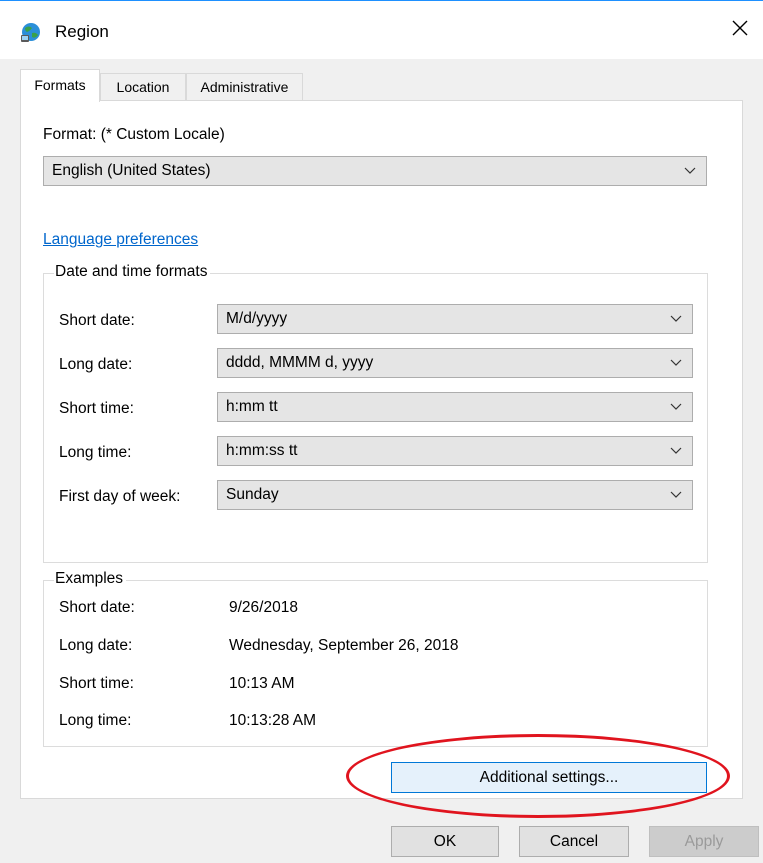 The height and width of the screenshot is (863, 763). I want to click on short-date-label: Short date:, so click(97, 320).